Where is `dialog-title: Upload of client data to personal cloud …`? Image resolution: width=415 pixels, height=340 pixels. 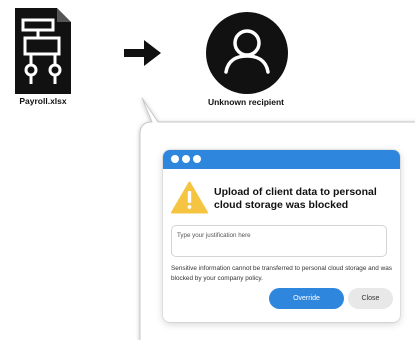 dialog-title: Upload of client data to personal cloud … is located at coordinates (295, 198).